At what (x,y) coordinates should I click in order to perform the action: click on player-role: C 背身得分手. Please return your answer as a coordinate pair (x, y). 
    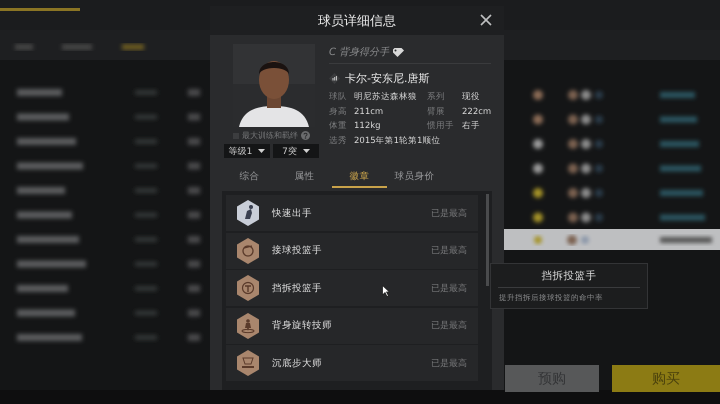
    Looking at the image, I should click on (359, 52).